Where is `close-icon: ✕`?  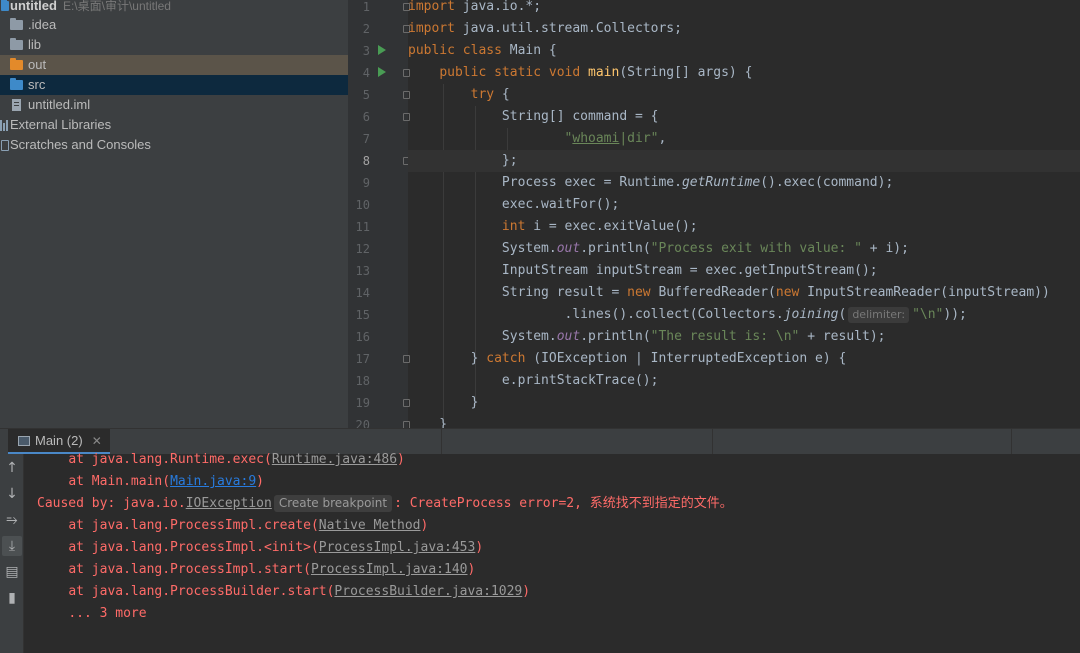 close-icon: ✕ is located at coordinates (97, 441).